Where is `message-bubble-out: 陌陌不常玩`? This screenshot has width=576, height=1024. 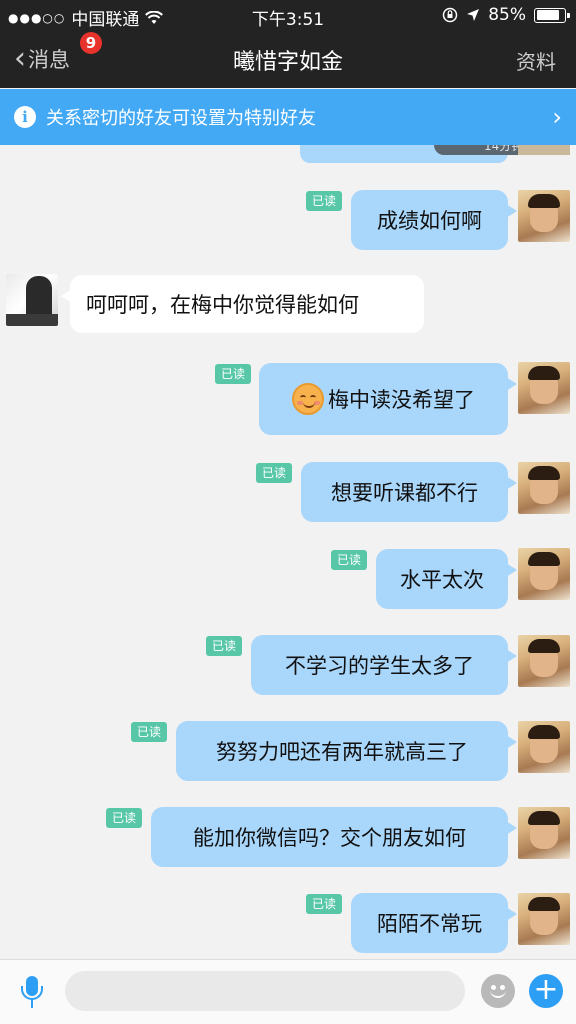
message-bubble-out: 陌陌不常玩 is located at coordinates (434, 923).